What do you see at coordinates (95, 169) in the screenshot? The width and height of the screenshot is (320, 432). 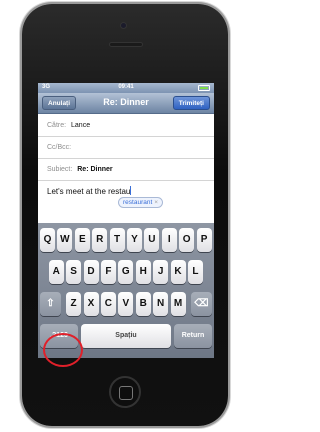 I see `subject-value: Re: Dinner` at bounding box center [95, 169].